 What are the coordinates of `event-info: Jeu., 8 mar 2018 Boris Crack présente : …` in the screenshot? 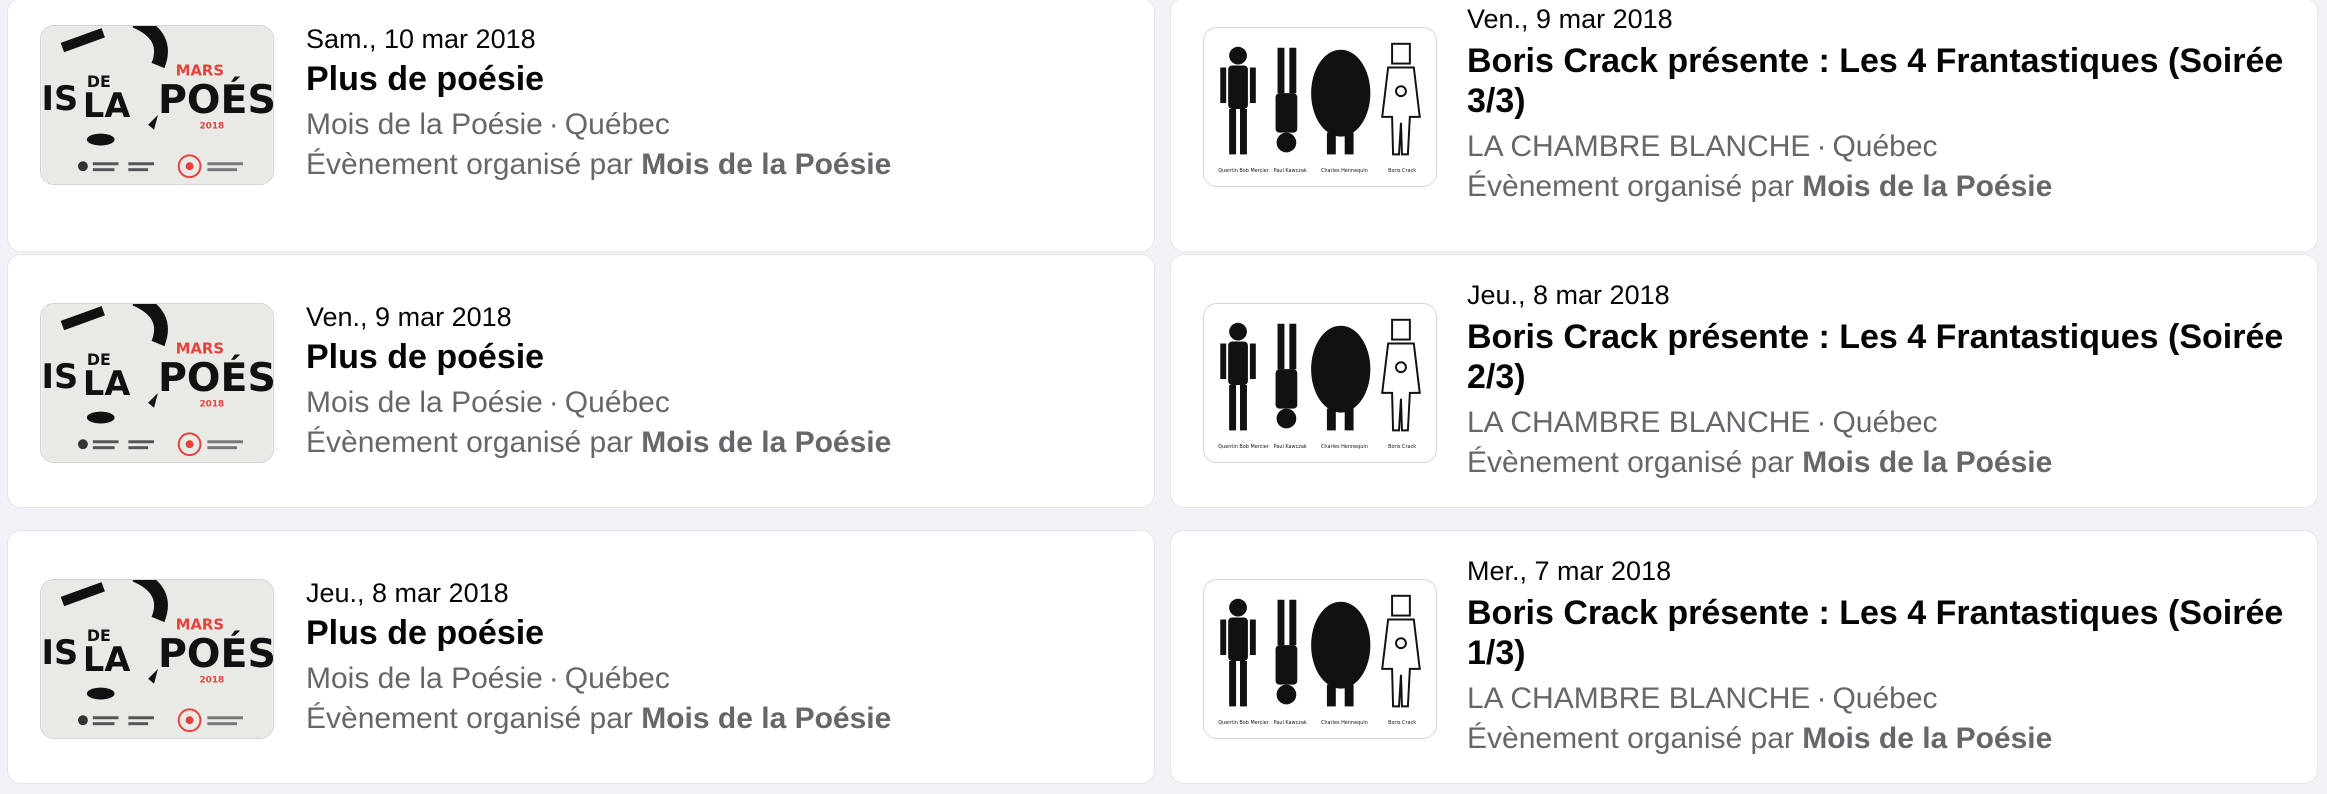 It's located at (1882, 381).